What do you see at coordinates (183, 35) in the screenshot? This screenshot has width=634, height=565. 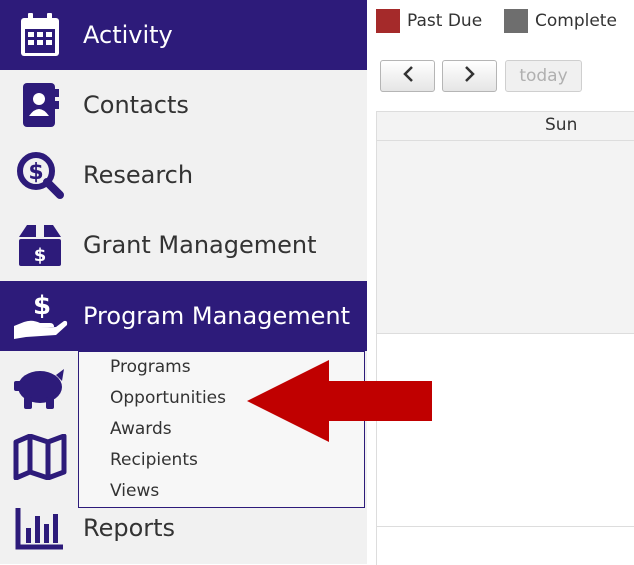 I see `nav-item-activity: Activity` at bounding box center [183, 35].